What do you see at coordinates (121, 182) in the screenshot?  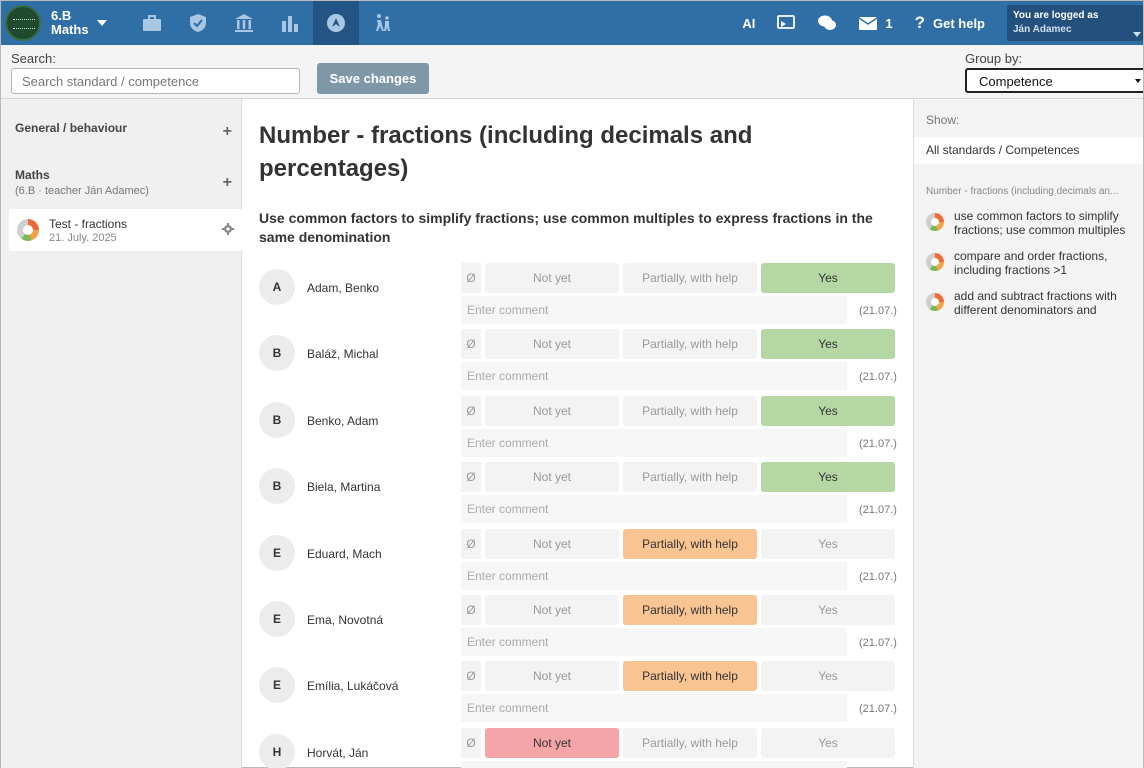 I see `sidebar-group-maths: Maths (6.B · teacher Ján Adamec) +` at bounding box center [121, 182].